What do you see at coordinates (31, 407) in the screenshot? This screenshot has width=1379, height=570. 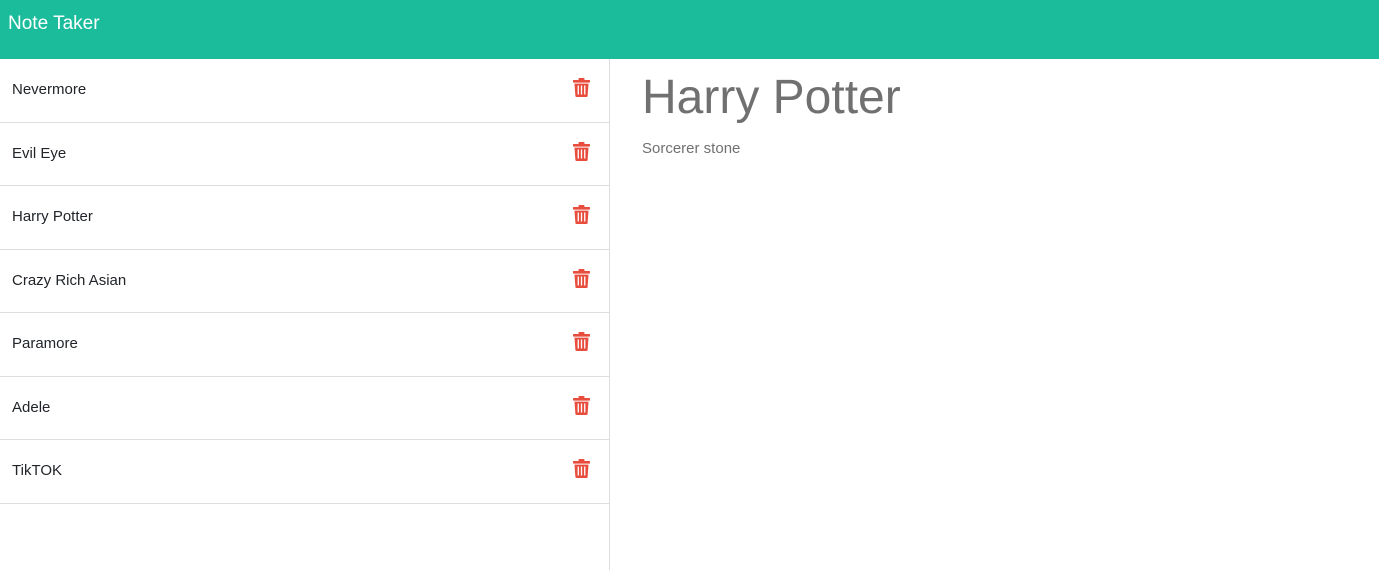 I see `note-title: Adele` at bounding box center [31, 407].